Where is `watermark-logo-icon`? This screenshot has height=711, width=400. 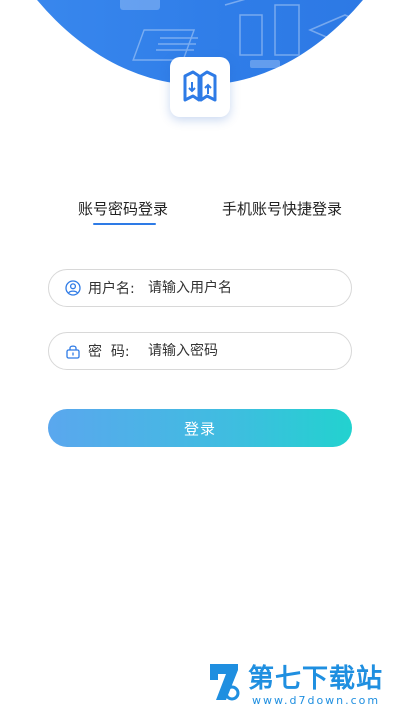
watermark-logo-icon is located at coordinates (225, 682).